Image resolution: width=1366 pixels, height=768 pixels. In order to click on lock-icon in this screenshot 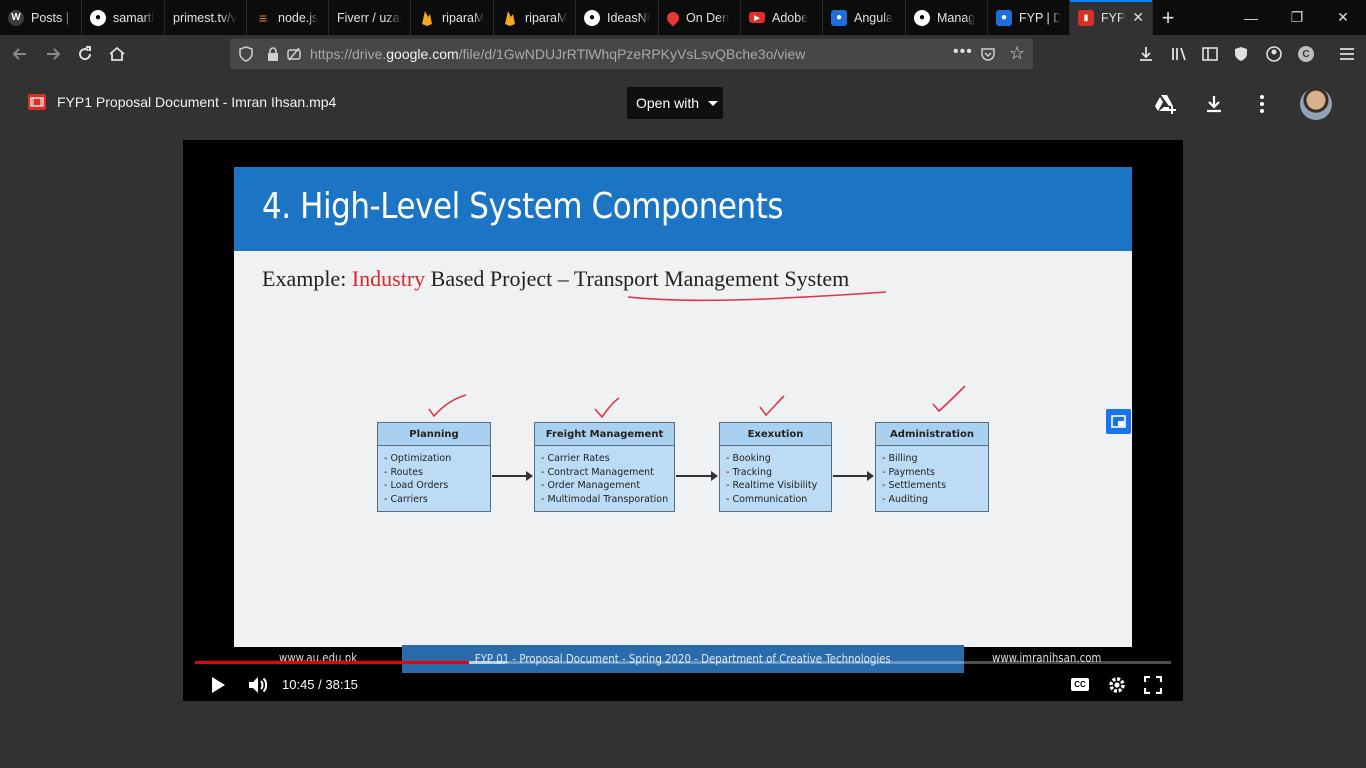, I will do `click(273, 56)`.